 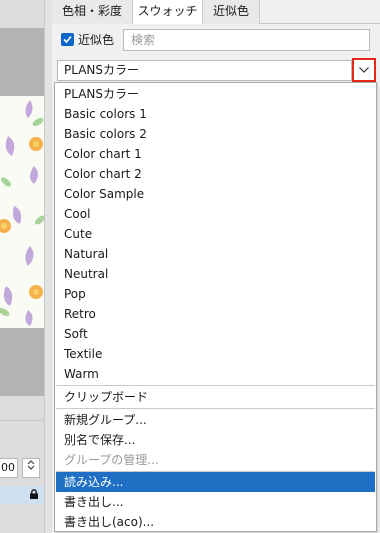 I want to click on tab-hue-saturation: 色相・彩度, so click(x=92, y=12).